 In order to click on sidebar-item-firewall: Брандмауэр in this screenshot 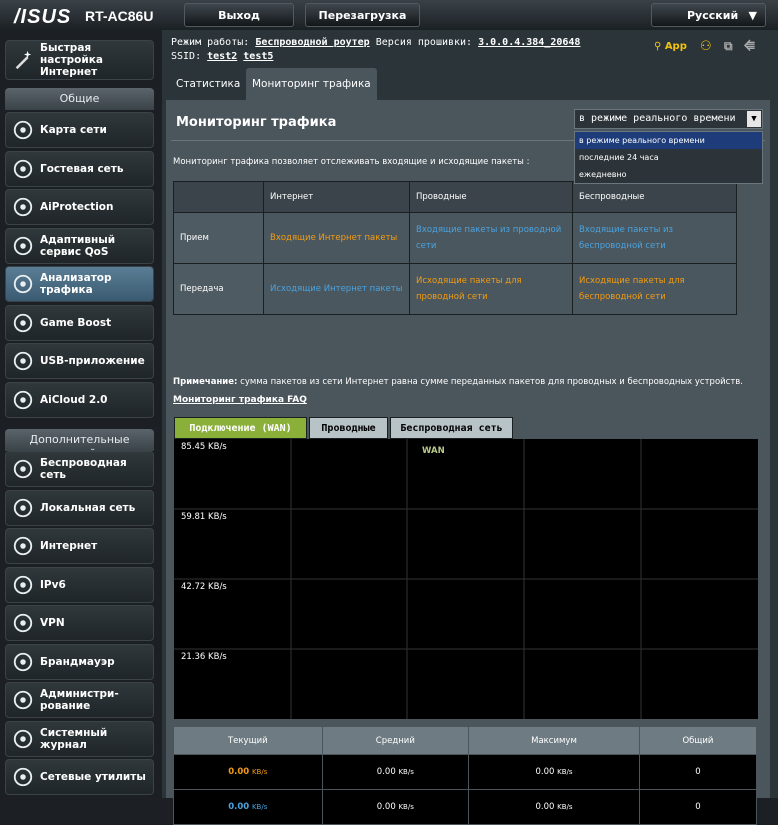, I will do `click(79, 661)`.